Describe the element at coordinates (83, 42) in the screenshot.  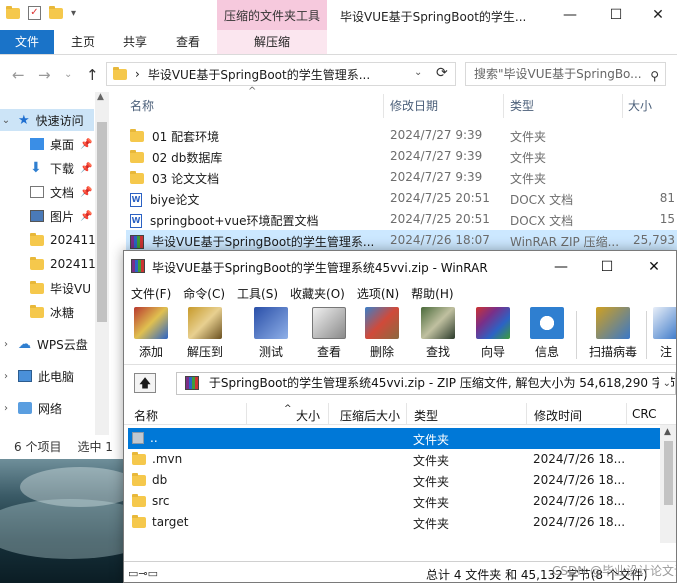
I see `tab-home: 主页` at that location.